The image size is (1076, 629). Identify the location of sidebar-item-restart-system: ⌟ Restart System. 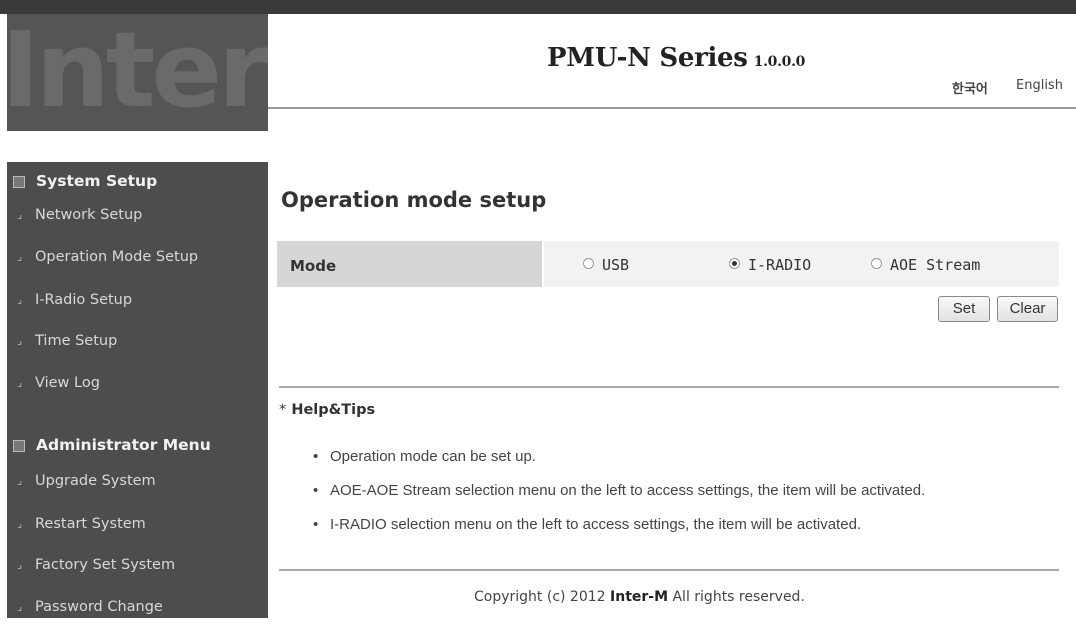
(137, 527).